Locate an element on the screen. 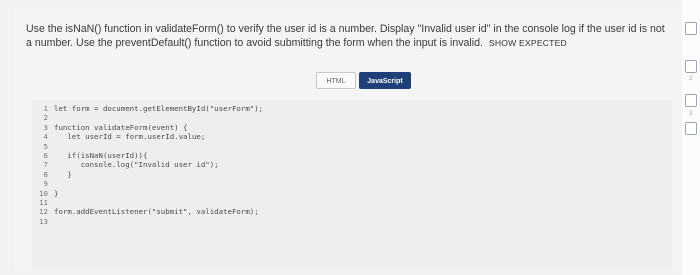 Image resolution: width=700 pixels, height=275 pixels. code-line: 9 is located at coordinates (352, 183).